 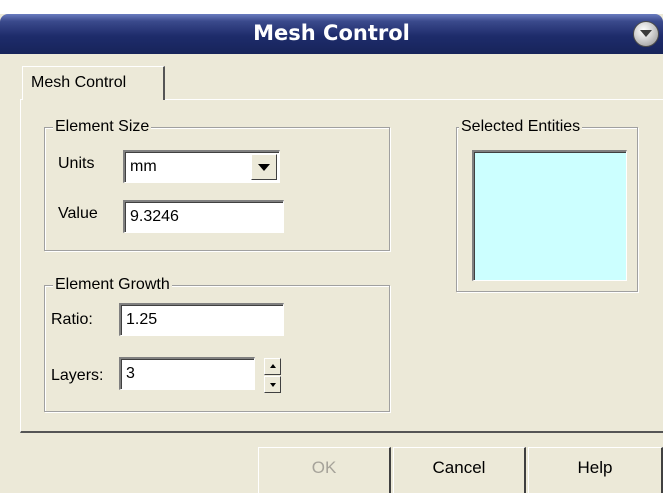 I want to click on spin-down-icon, so click(x=272, y=384).